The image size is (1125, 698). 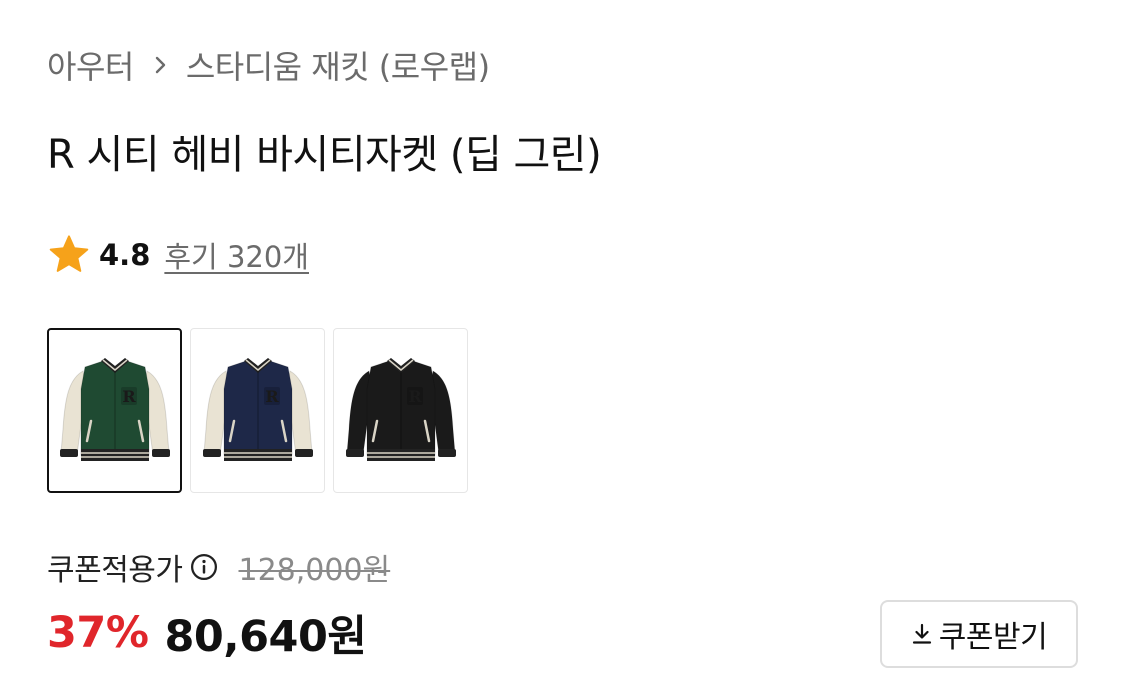 What do you see at coordinates (69, 255) in the screenshot?
I see `star-icon` at bounding box center [69, 255].